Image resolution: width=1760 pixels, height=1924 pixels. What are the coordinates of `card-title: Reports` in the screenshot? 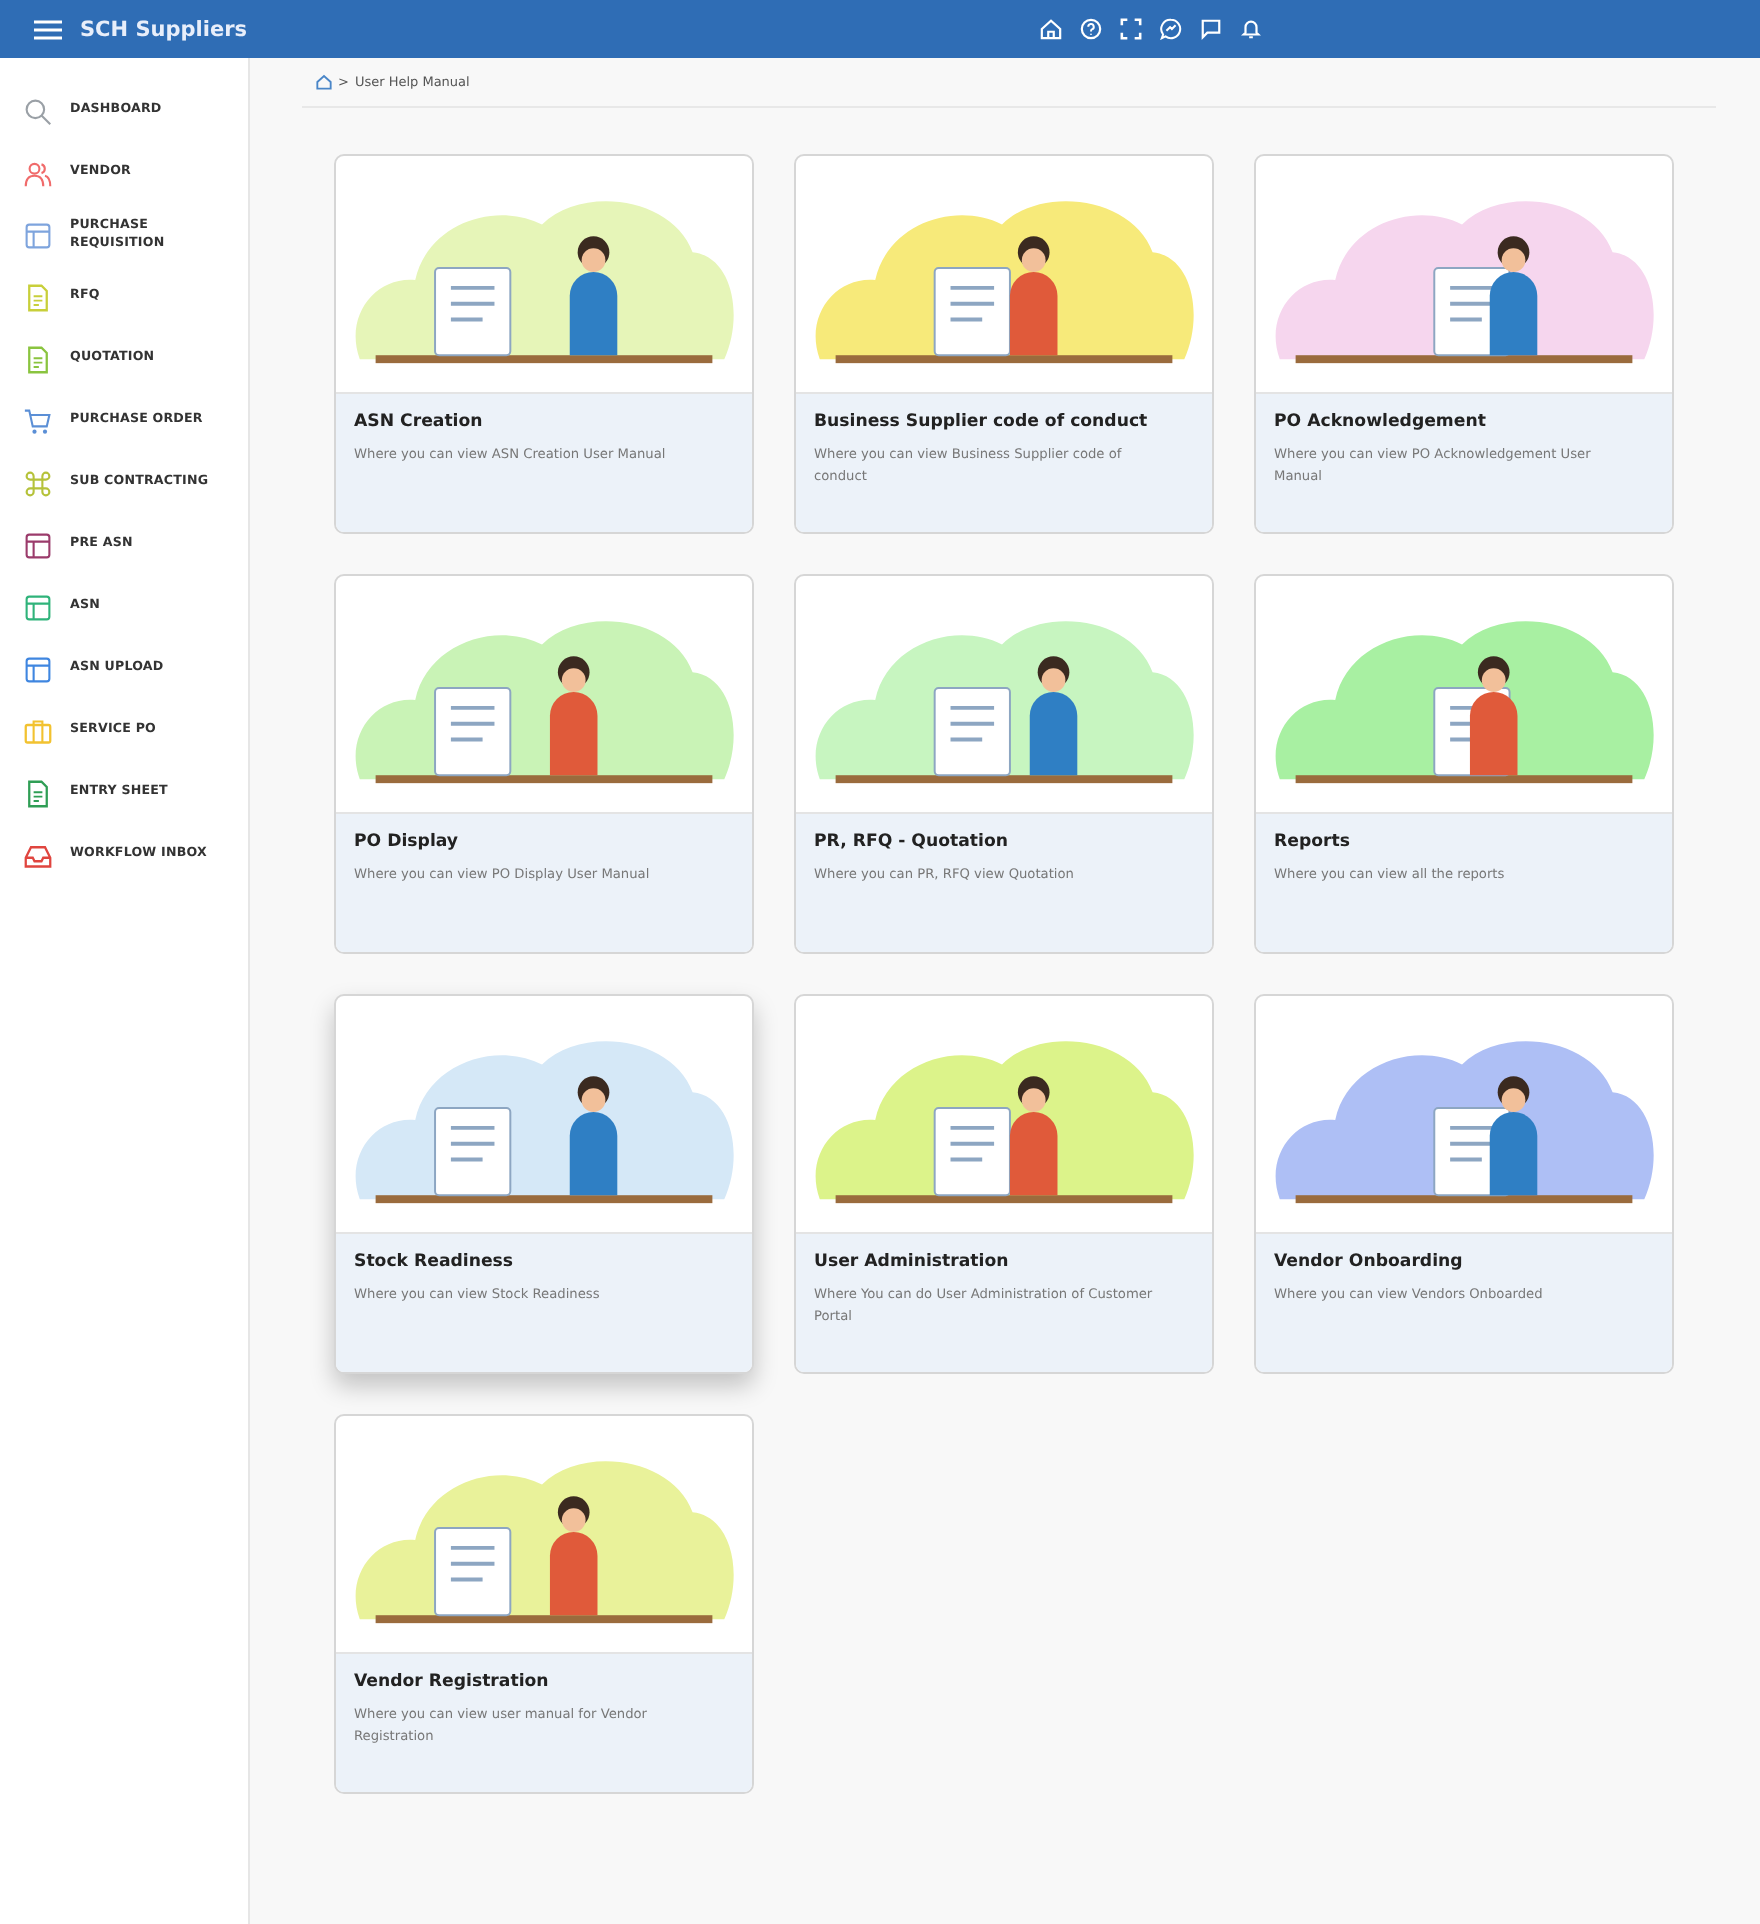 It's located at (1313, 842).